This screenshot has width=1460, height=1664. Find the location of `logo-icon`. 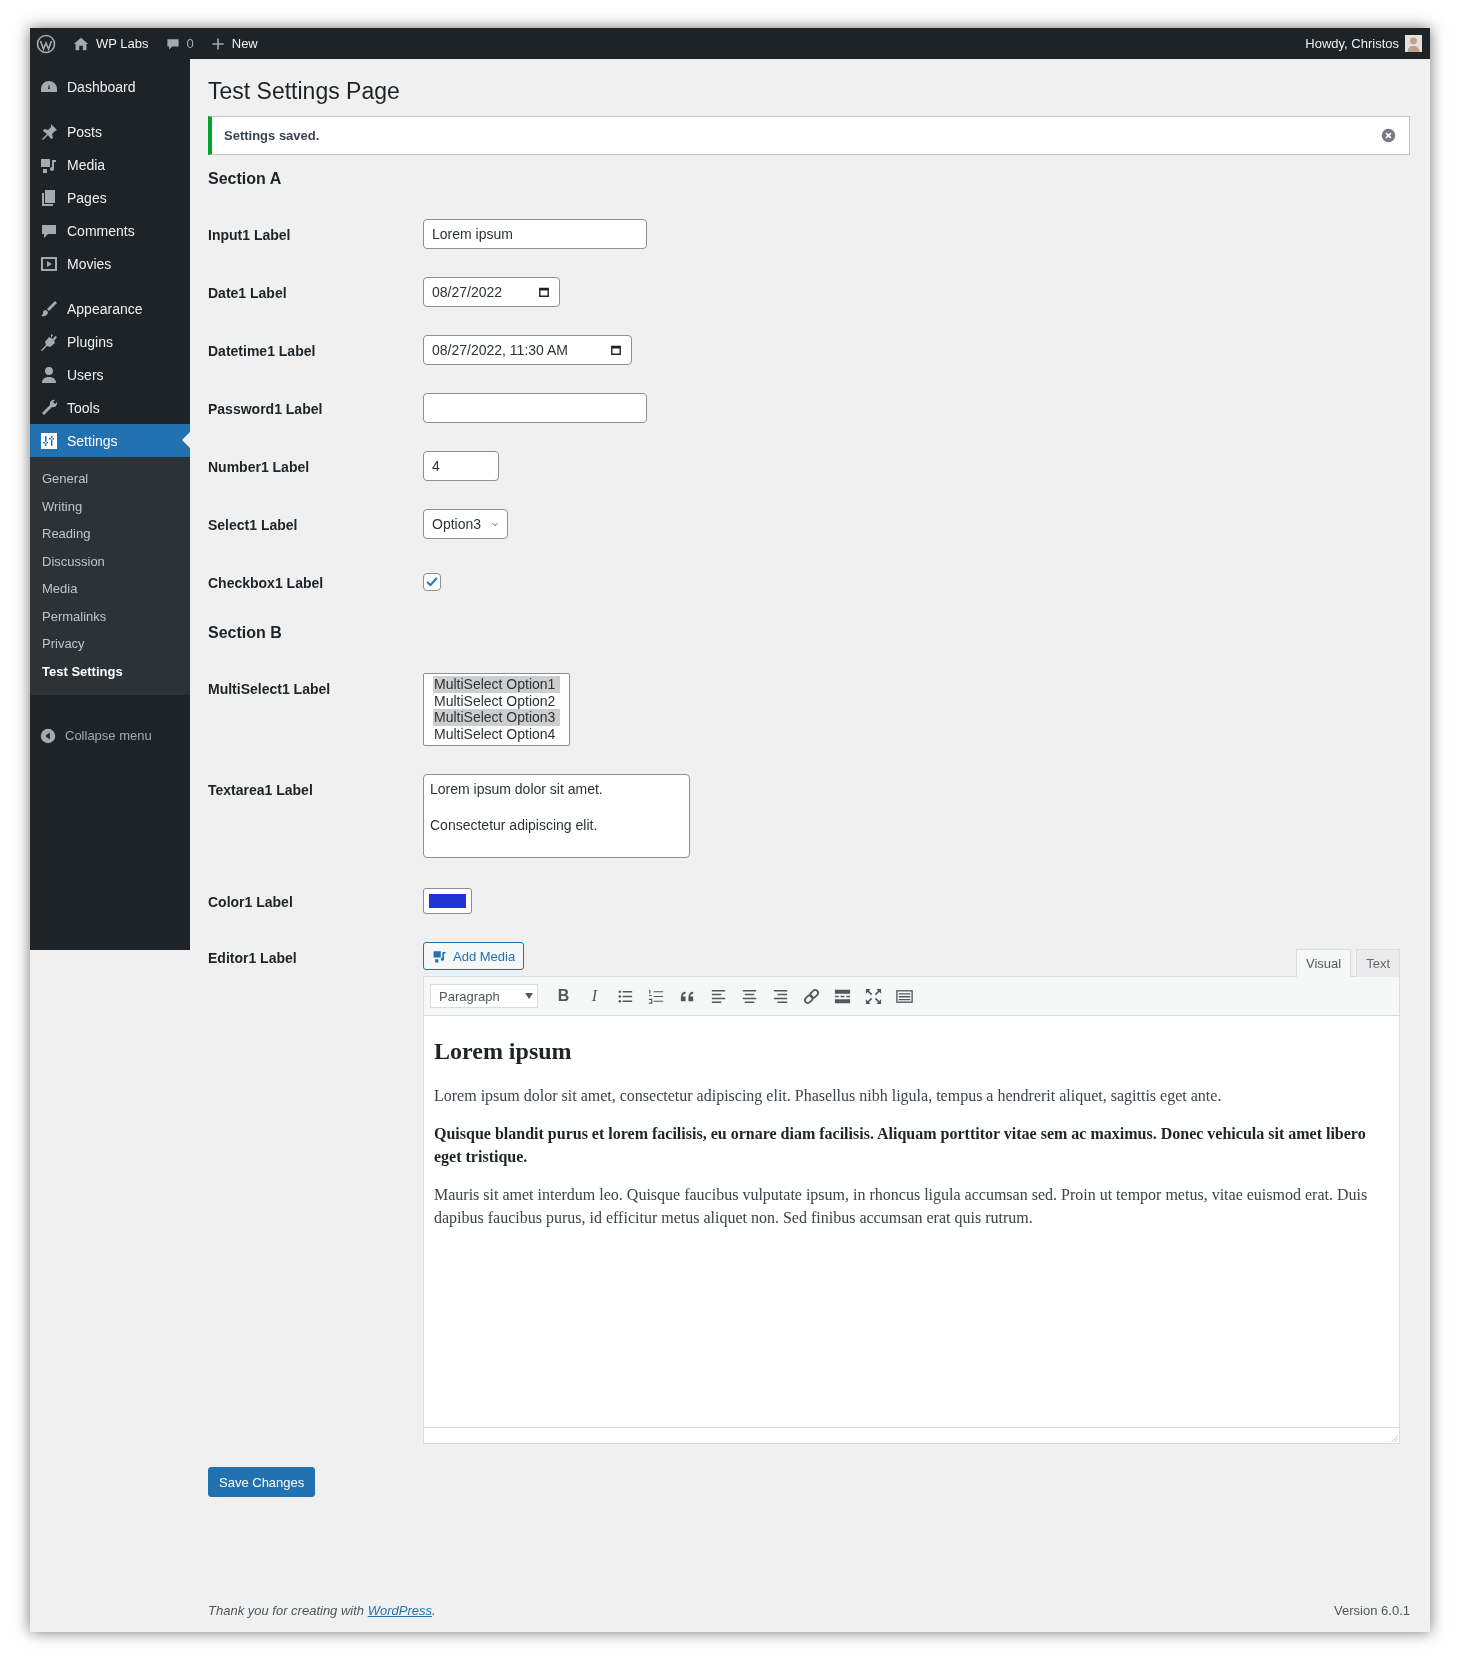

logo-icon is located at coordinates (46, 43).